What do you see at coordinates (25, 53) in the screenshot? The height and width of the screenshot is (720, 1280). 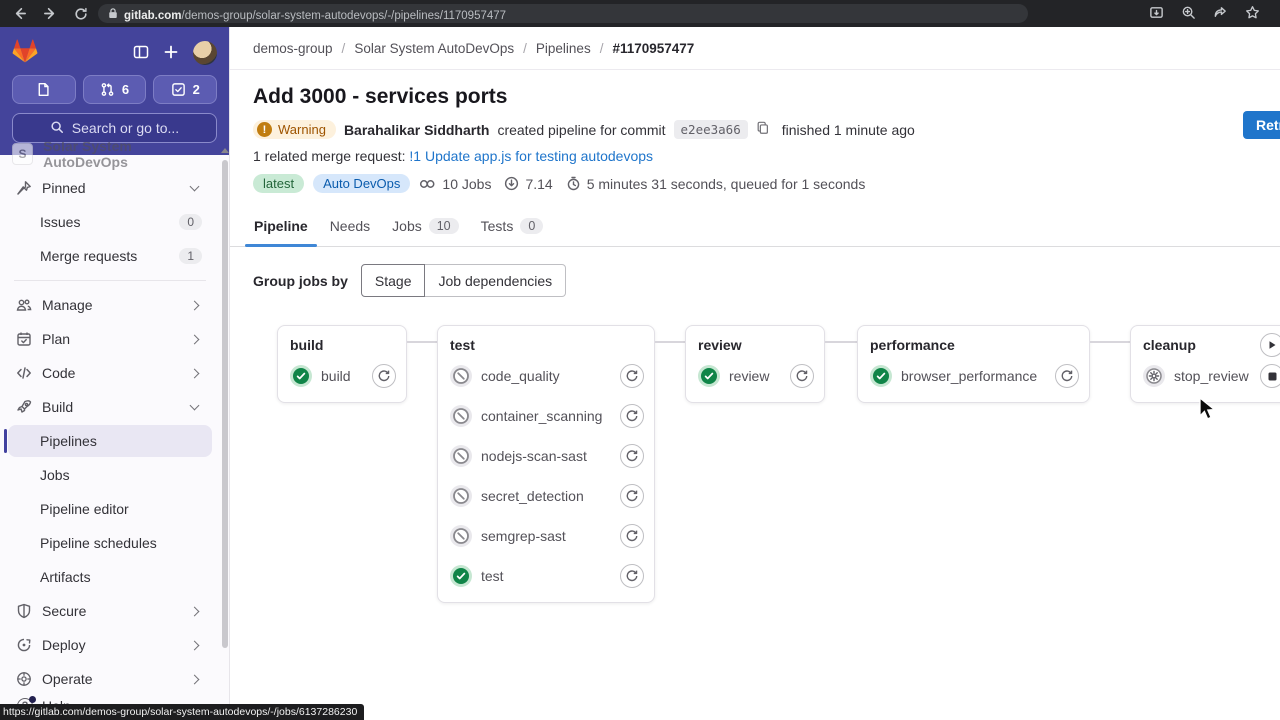 I see `gitlab-logo-icon` at bounding box center [25, 53].